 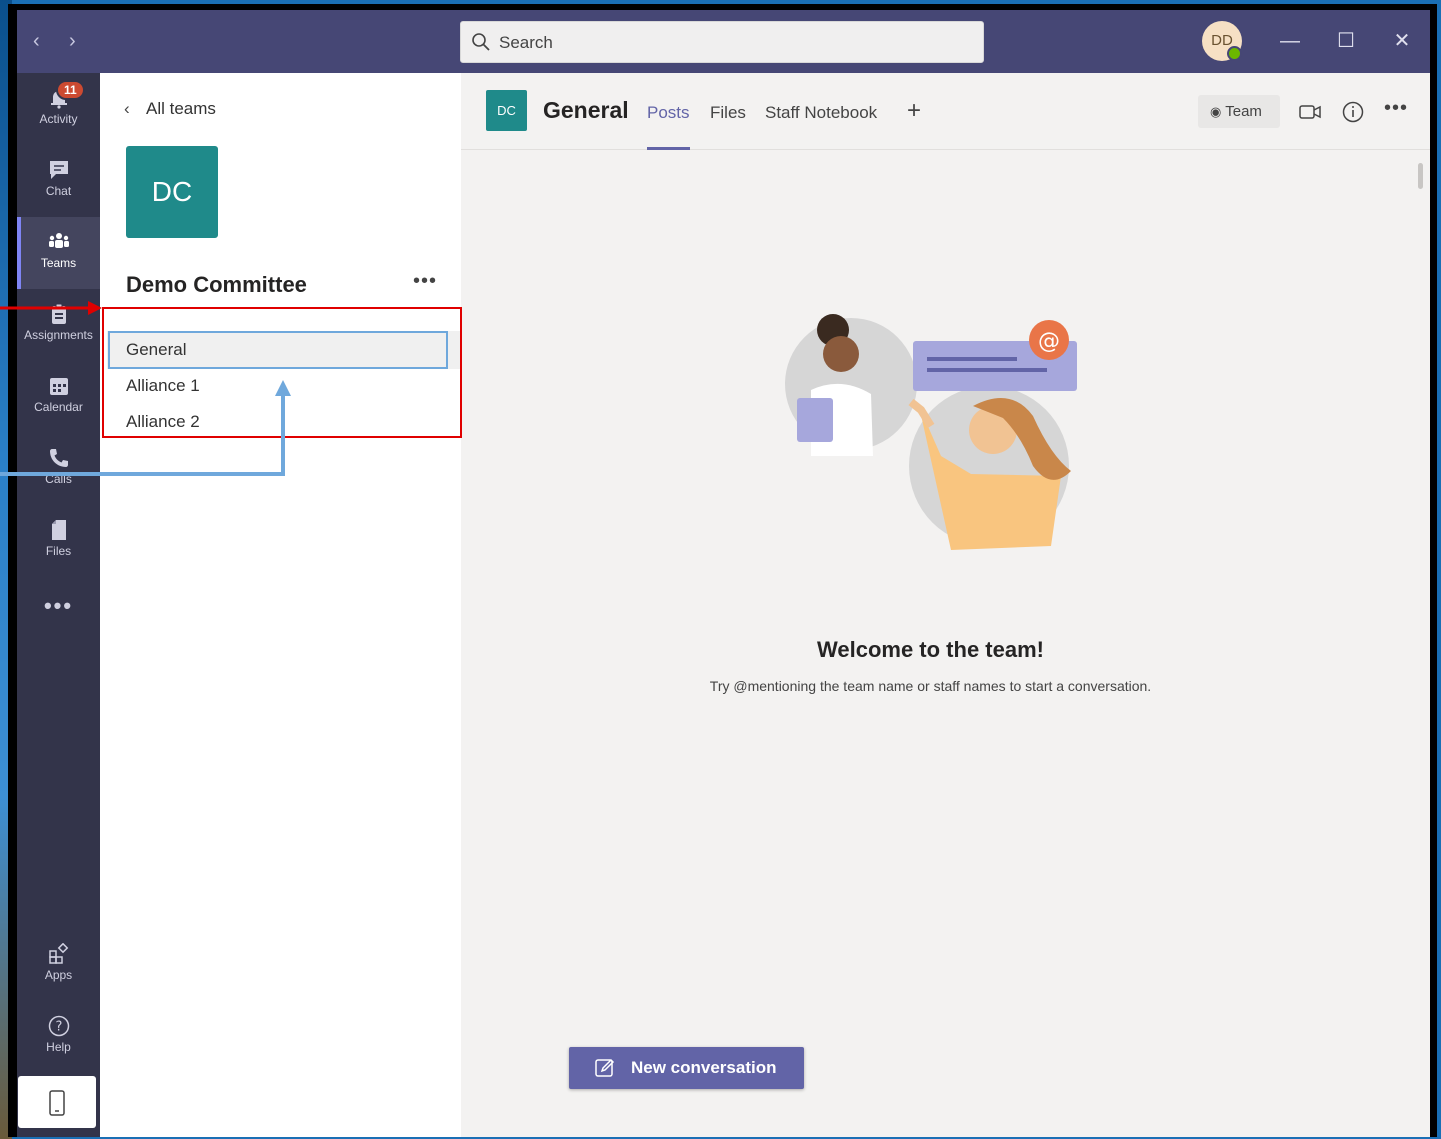 I want to click on maximize-button: ☐, so click(x=1346, y=41).